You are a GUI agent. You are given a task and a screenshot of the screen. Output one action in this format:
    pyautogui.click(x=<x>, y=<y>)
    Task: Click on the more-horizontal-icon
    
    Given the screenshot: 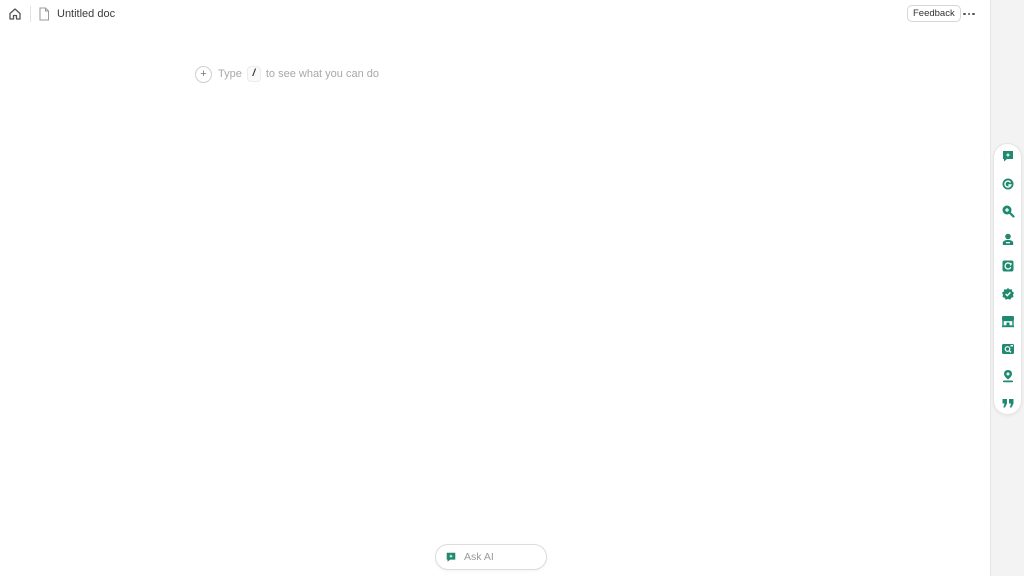 What is the action you would take?
    pyautogui.click(x=969, y=14)
    